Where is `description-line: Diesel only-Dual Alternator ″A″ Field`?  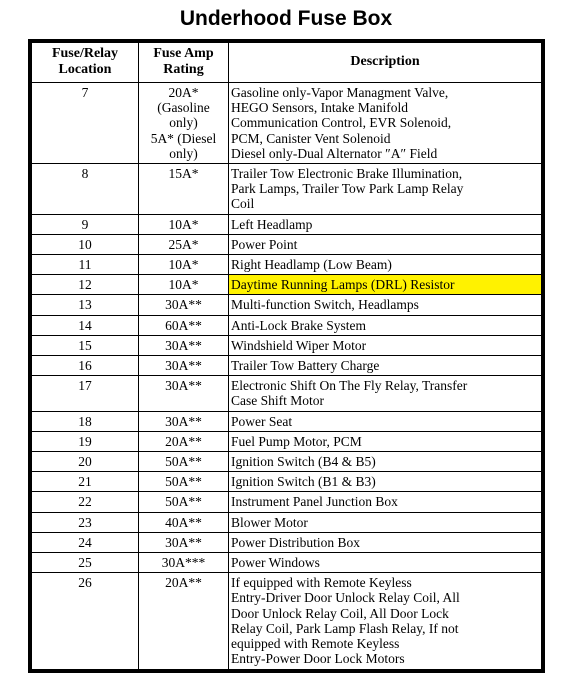
description-line: Diesel only-Dual Alternator ″A″ Field is located at coordinates (334, 153).